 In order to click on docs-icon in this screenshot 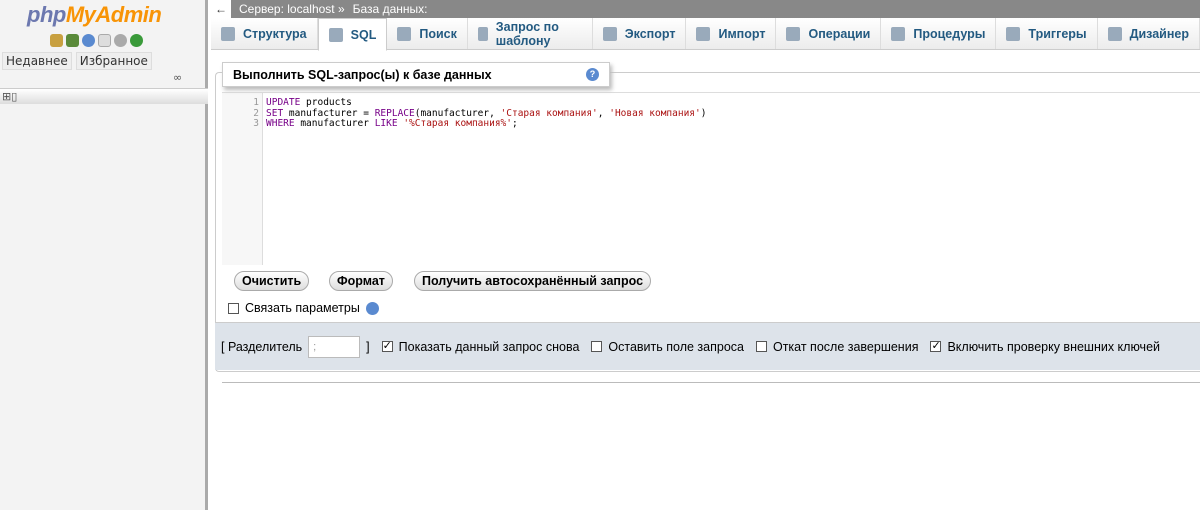, I will do `click(104, 40)`.